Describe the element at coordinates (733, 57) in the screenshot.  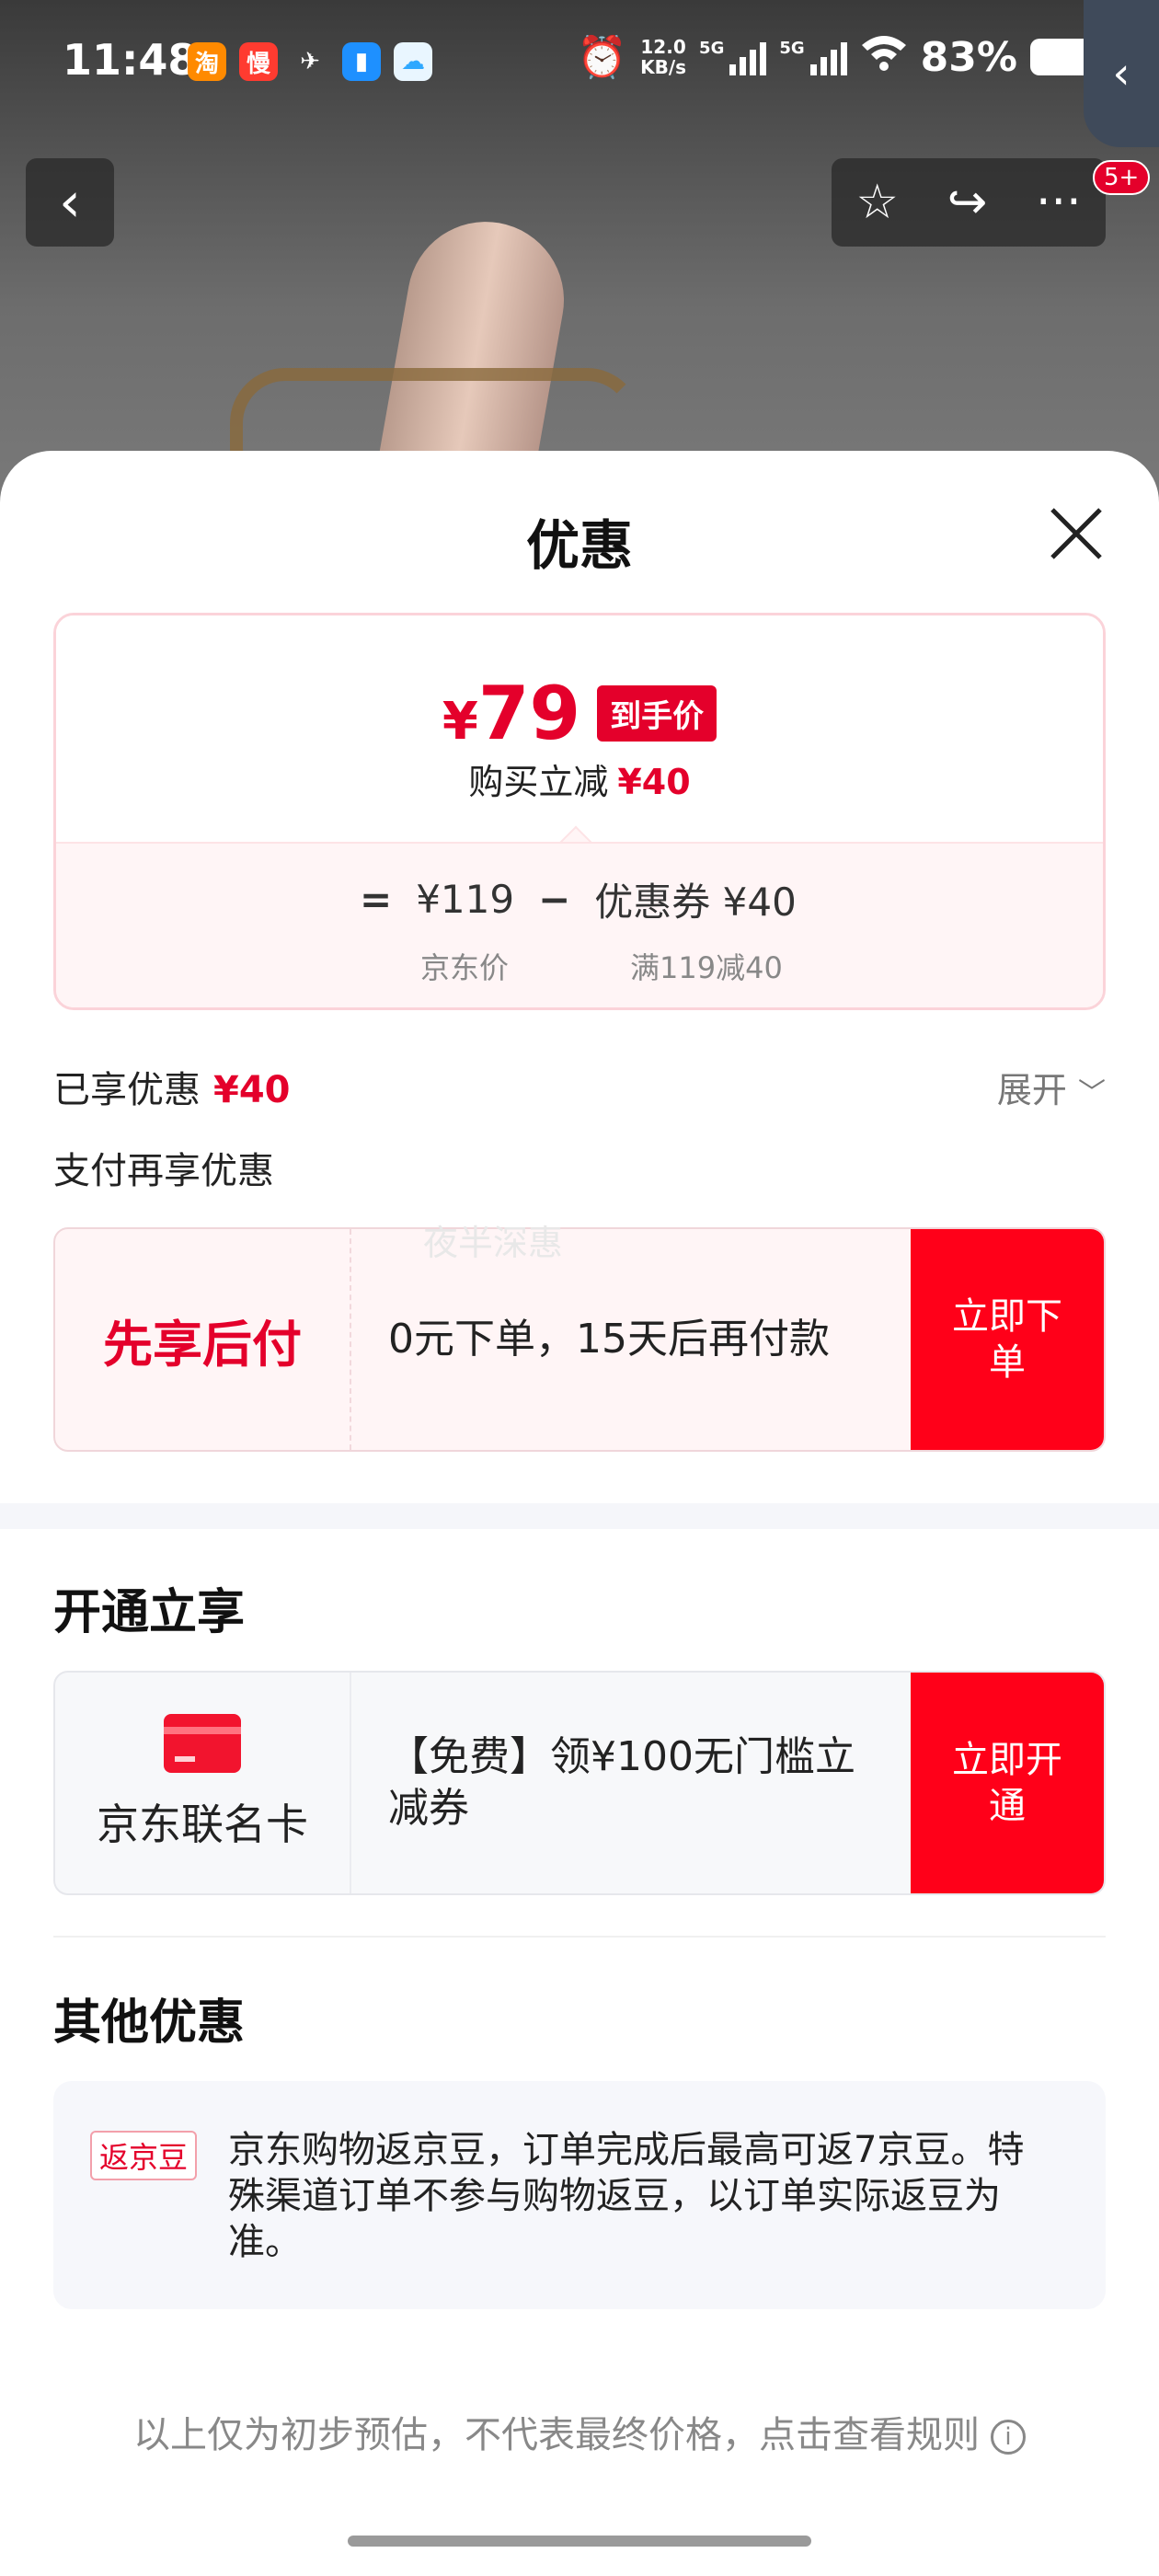
I see `signal-icon-1: 5G` at that location.